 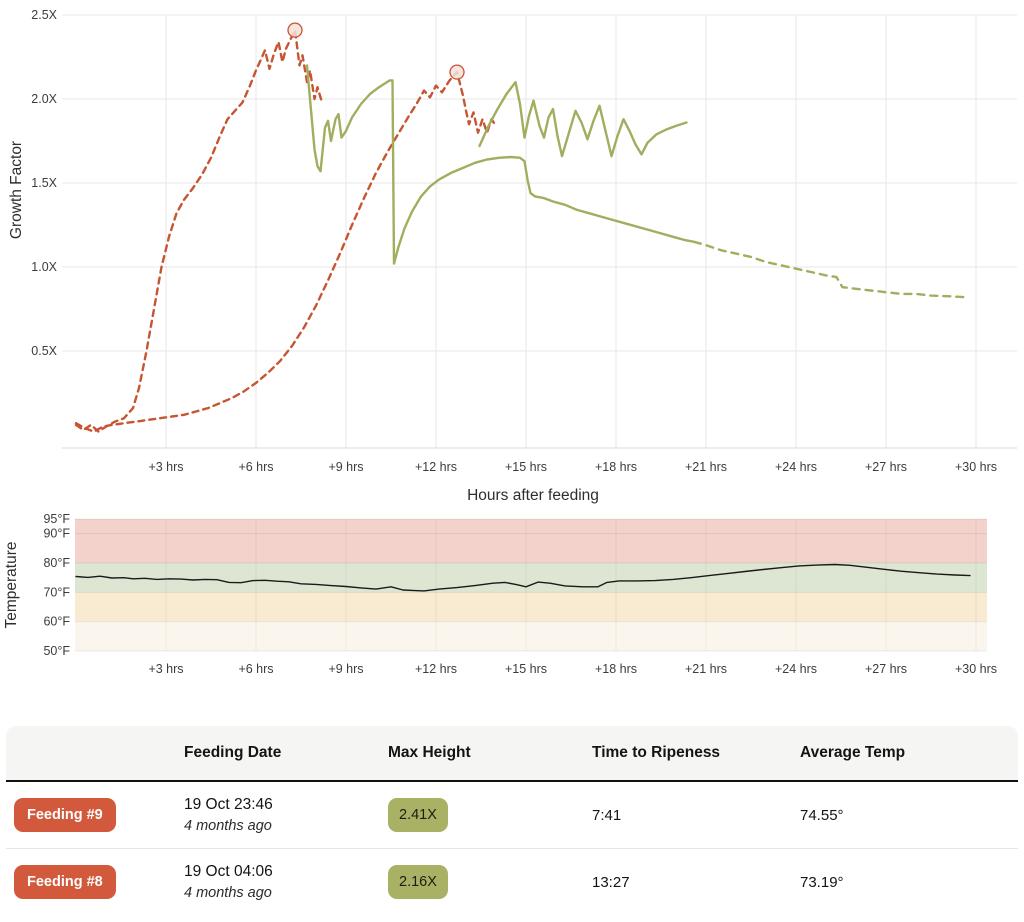 What do you see at coordinates (500, 164) in the screenshot?
I see `series-feeding-9-fall` at bounding box center [500, 164].